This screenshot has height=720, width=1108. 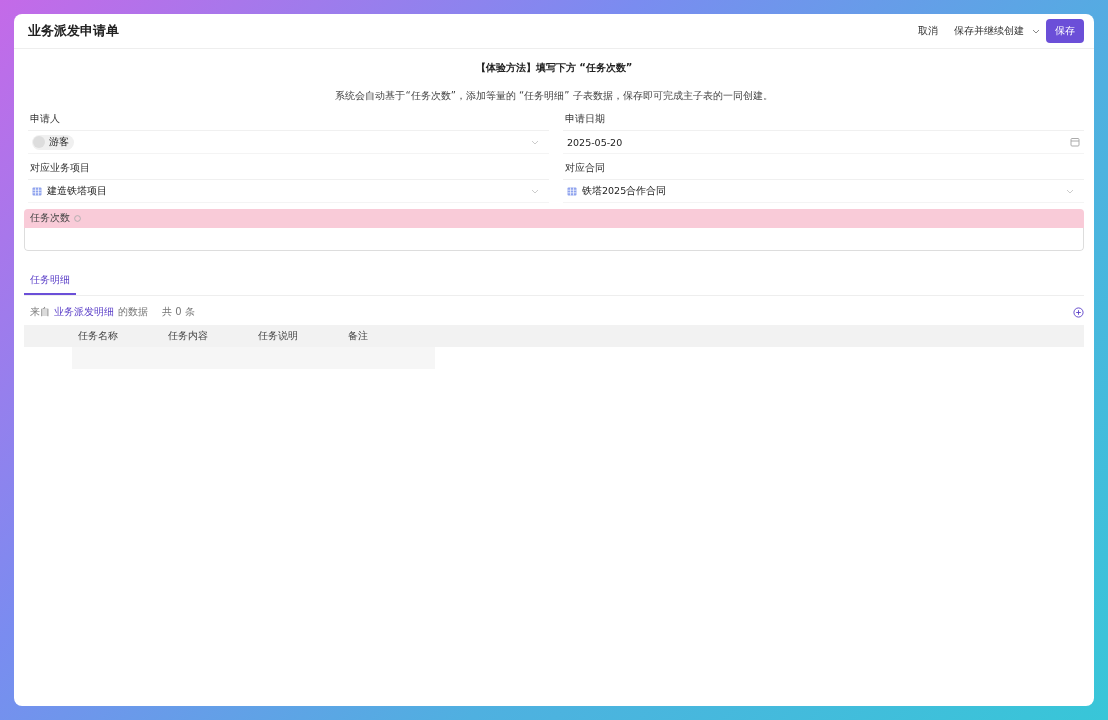 What do you see at coordinates (625, 191) in the screenshot?
I see `record-value: 铁塔2025合作合同` at bounding box center [625, 191].